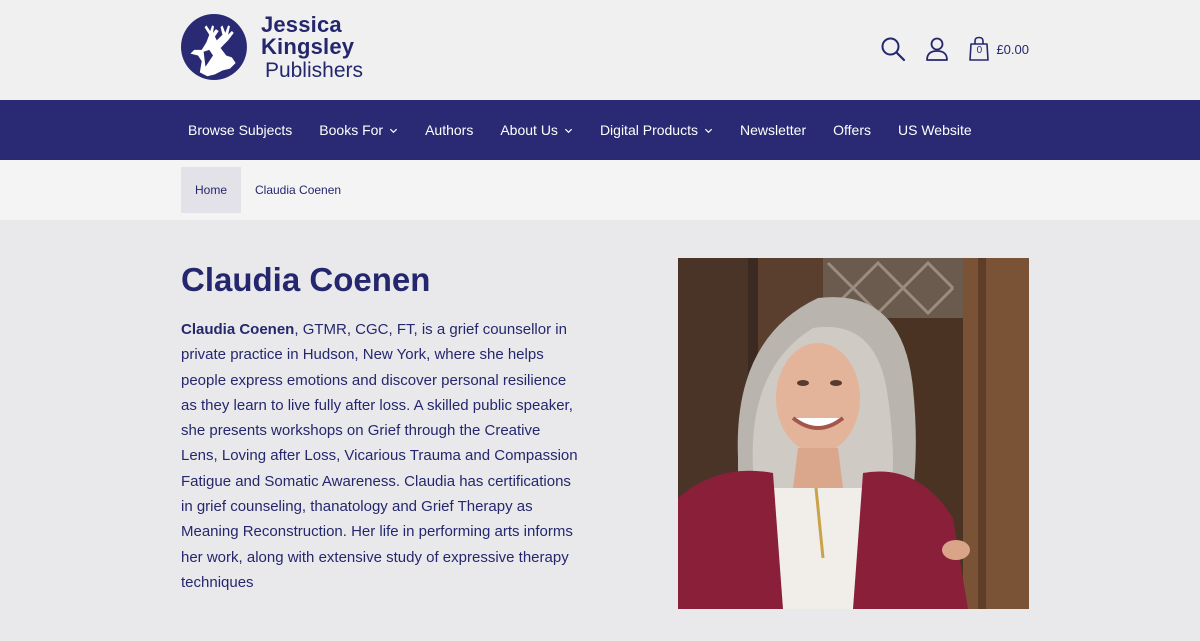  I want to click on nav-item-newsletter: Newsletter, so click(773, 130).